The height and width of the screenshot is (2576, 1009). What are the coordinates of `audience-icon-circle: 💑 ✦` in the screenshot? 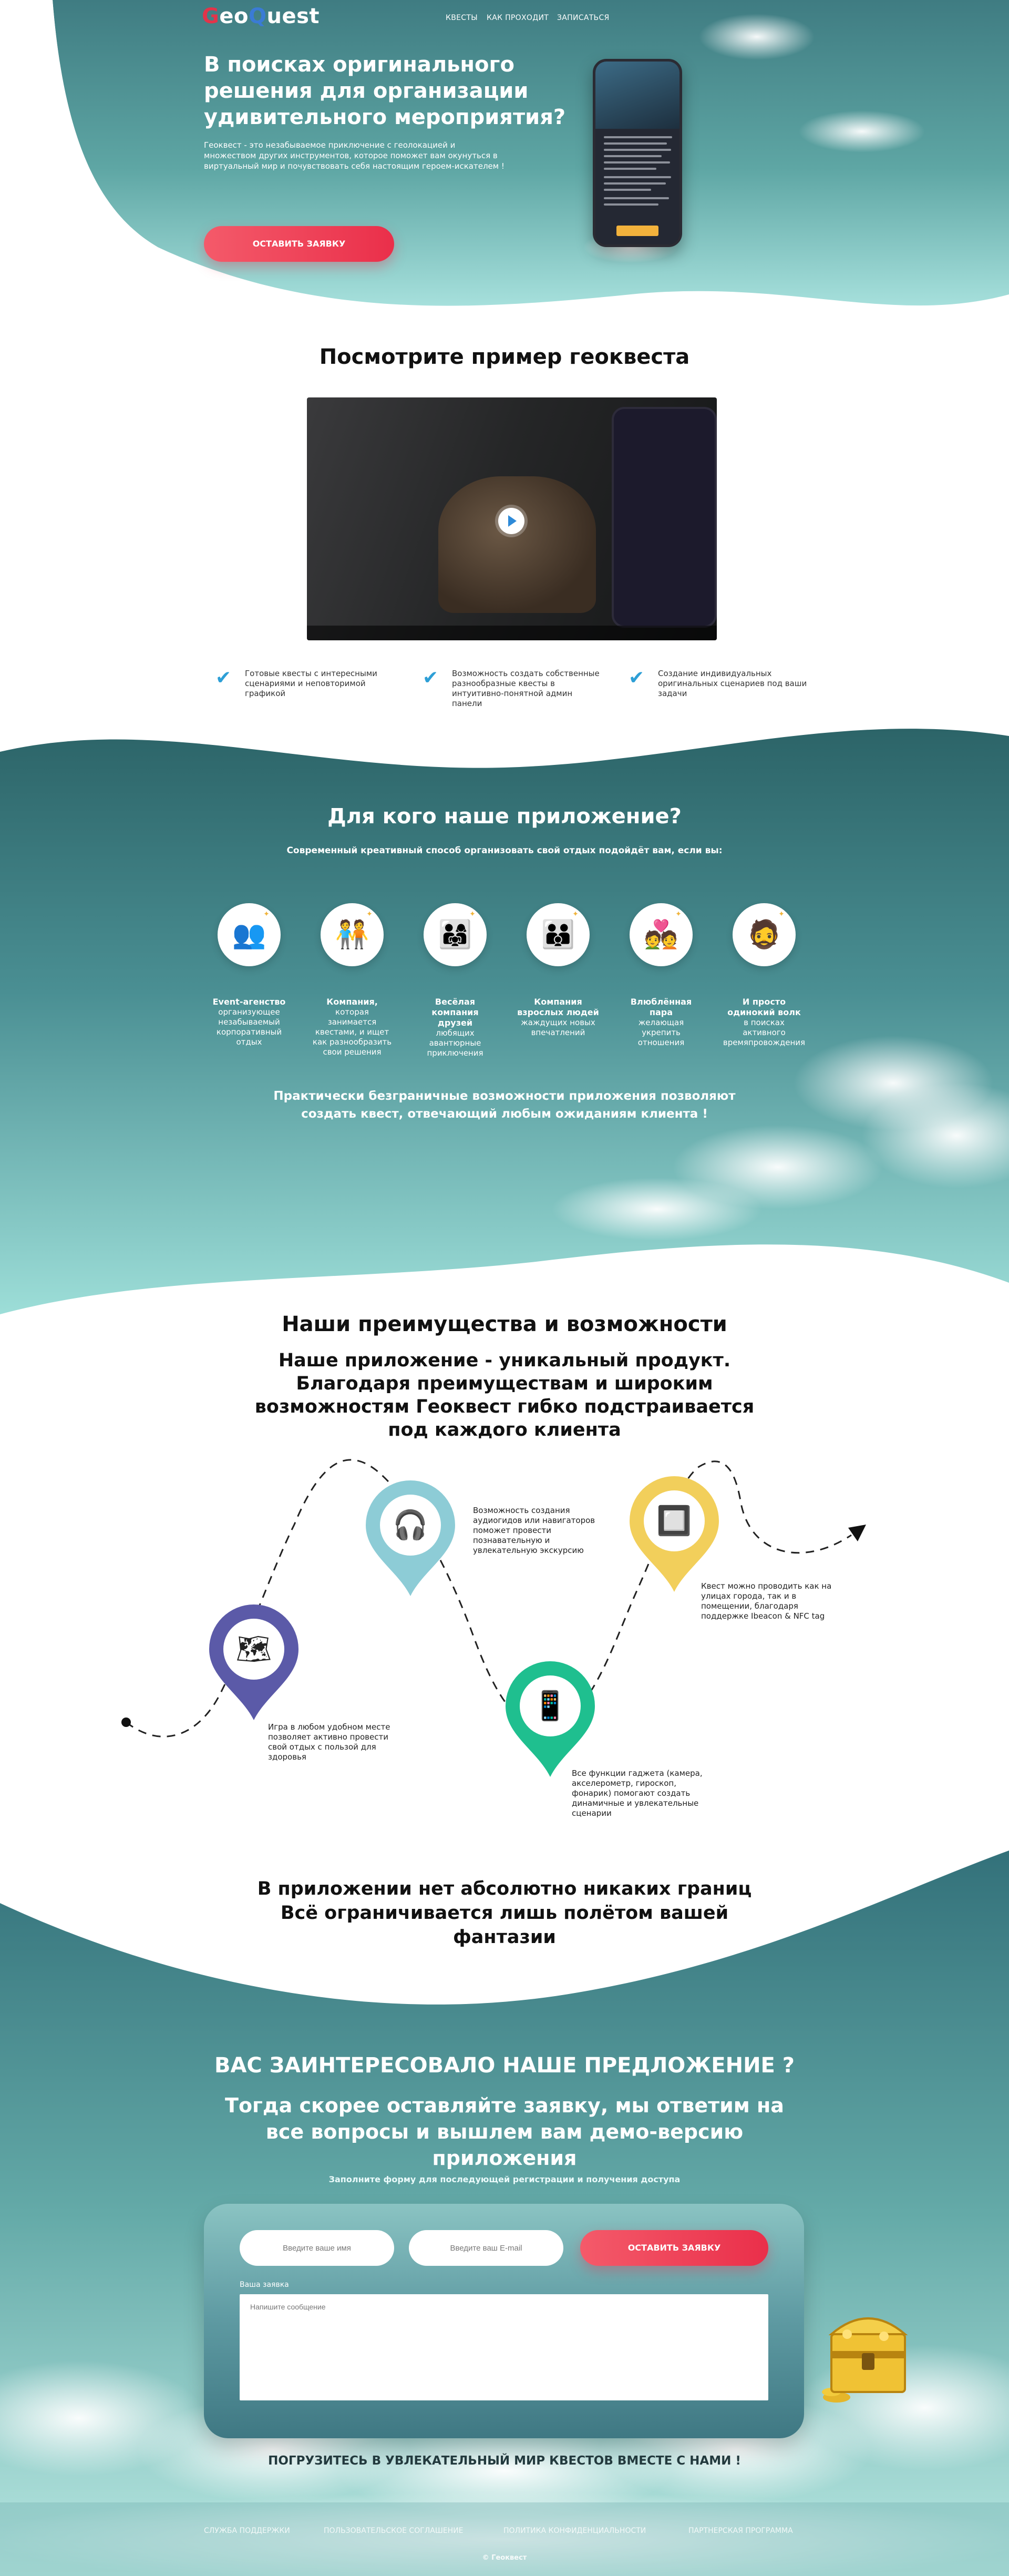 It's located at (661, 934).